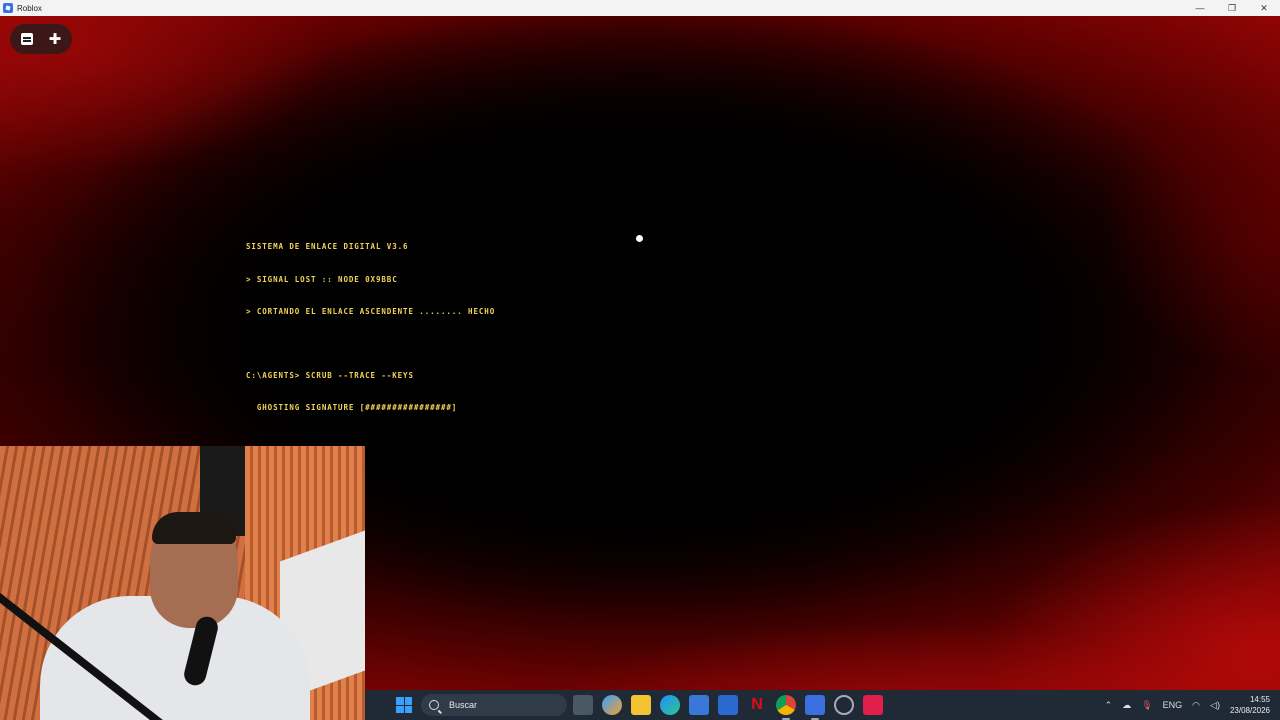 The image size is (1280, 720). I want to click on webcam-overlay, so click(182, 583).